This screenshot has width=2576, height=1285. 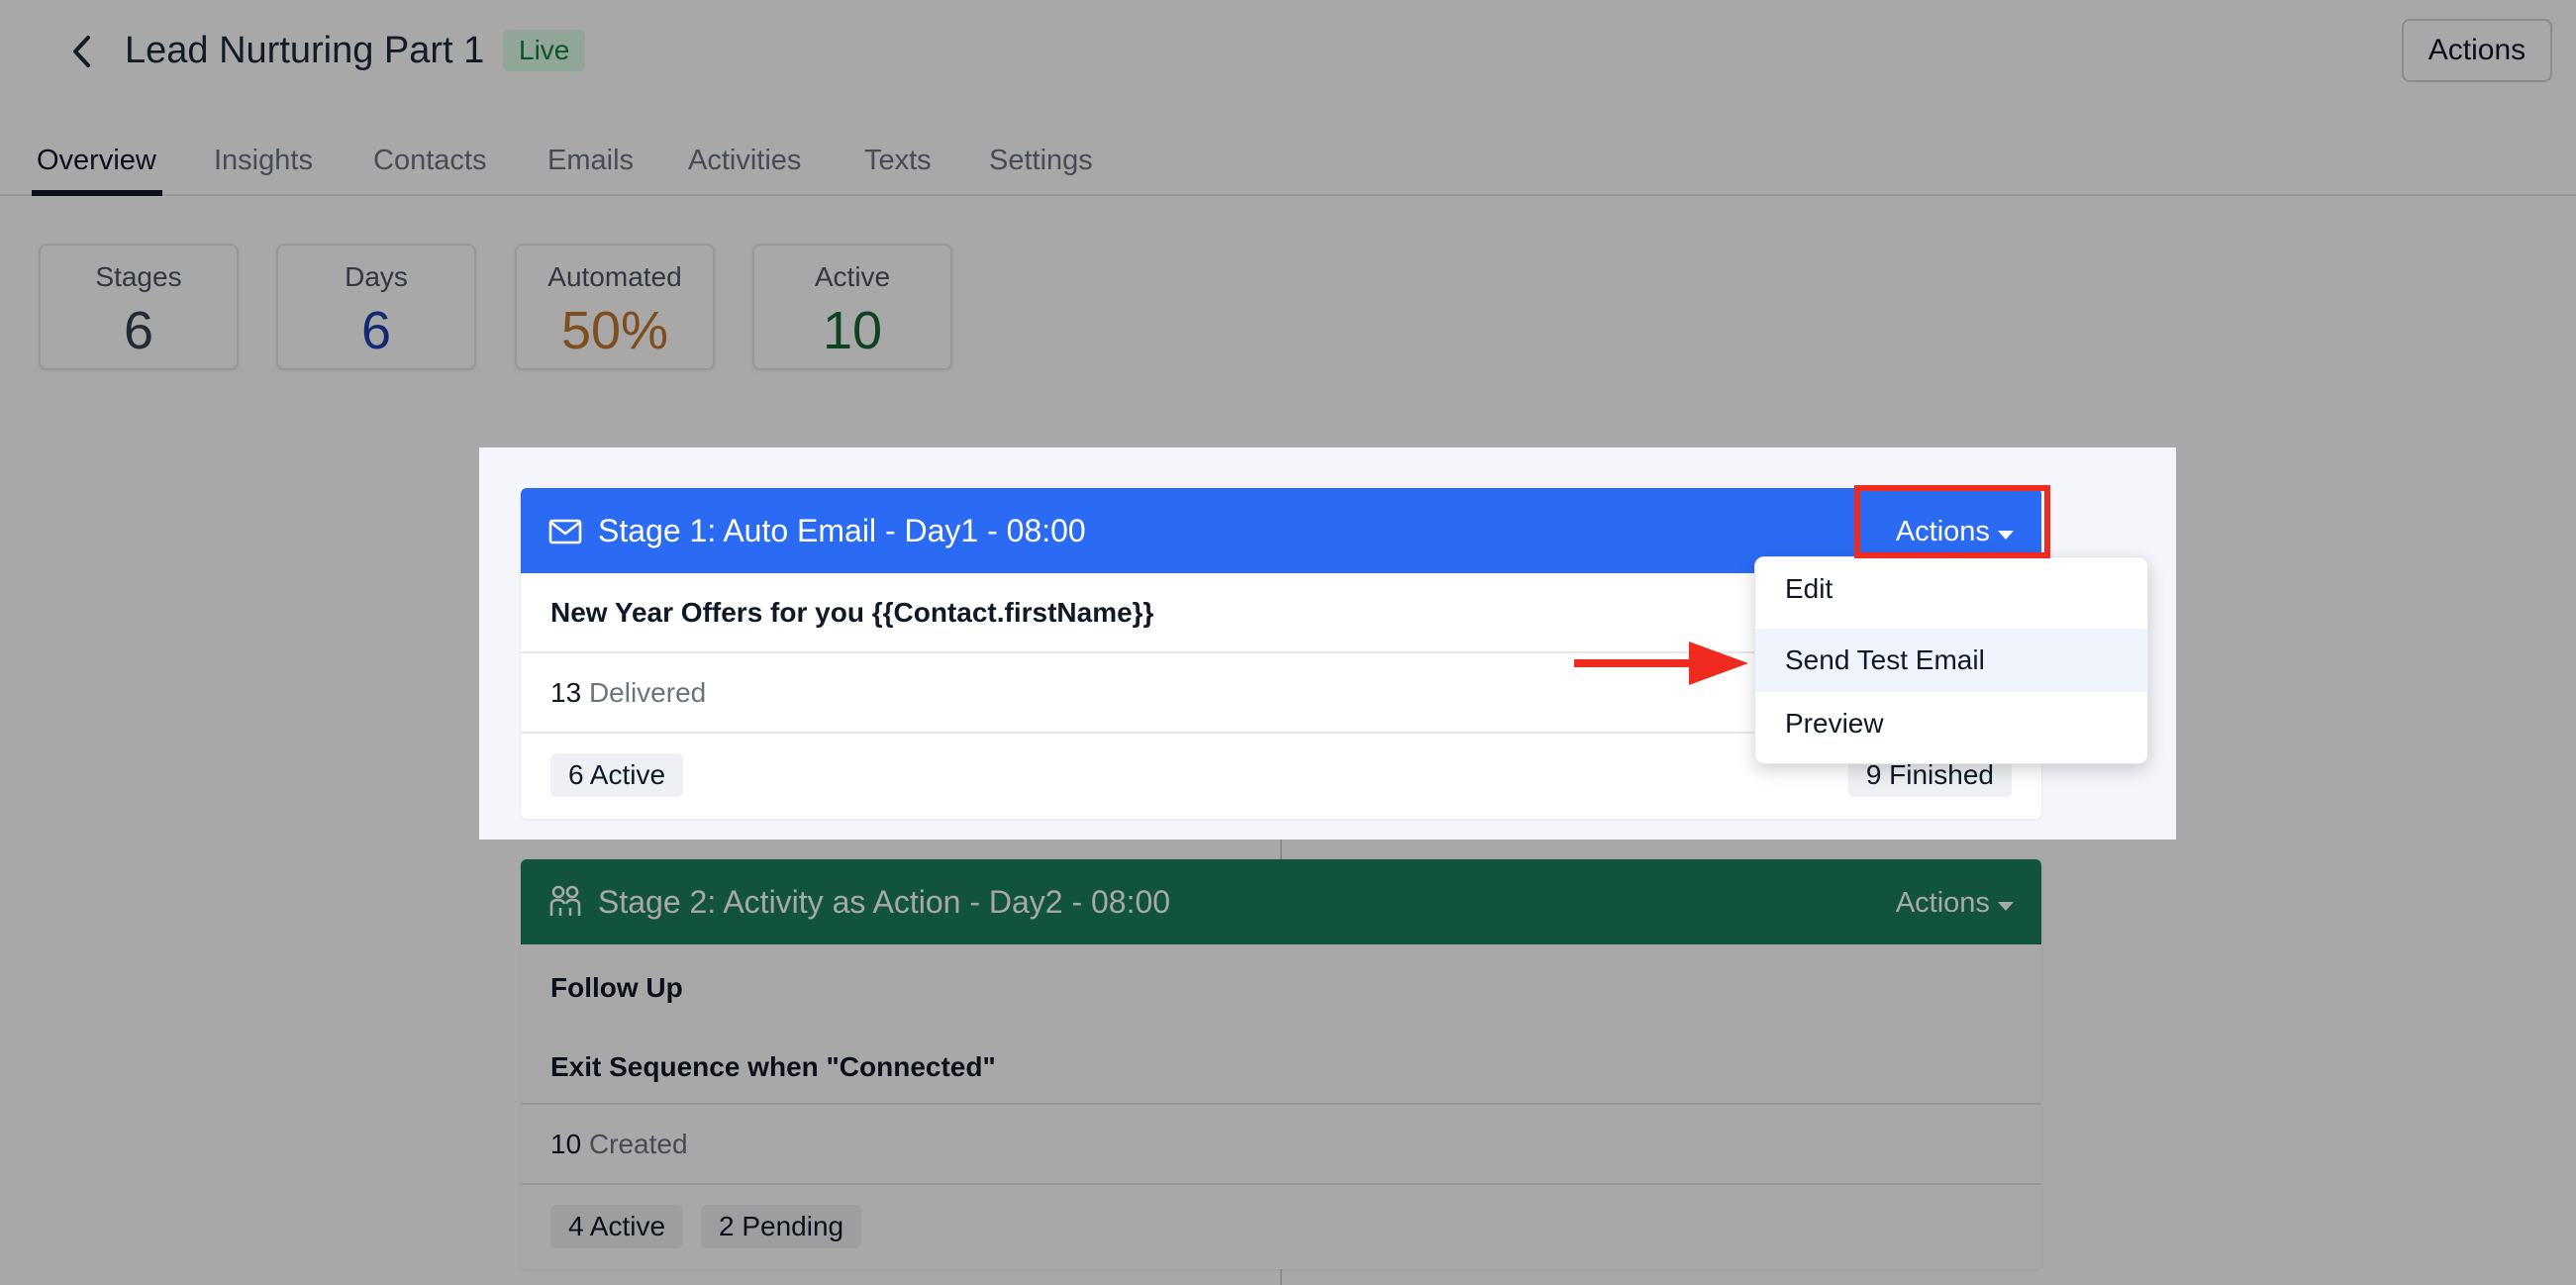 I want to click on envelope-icon, so click(x=565, y=531).